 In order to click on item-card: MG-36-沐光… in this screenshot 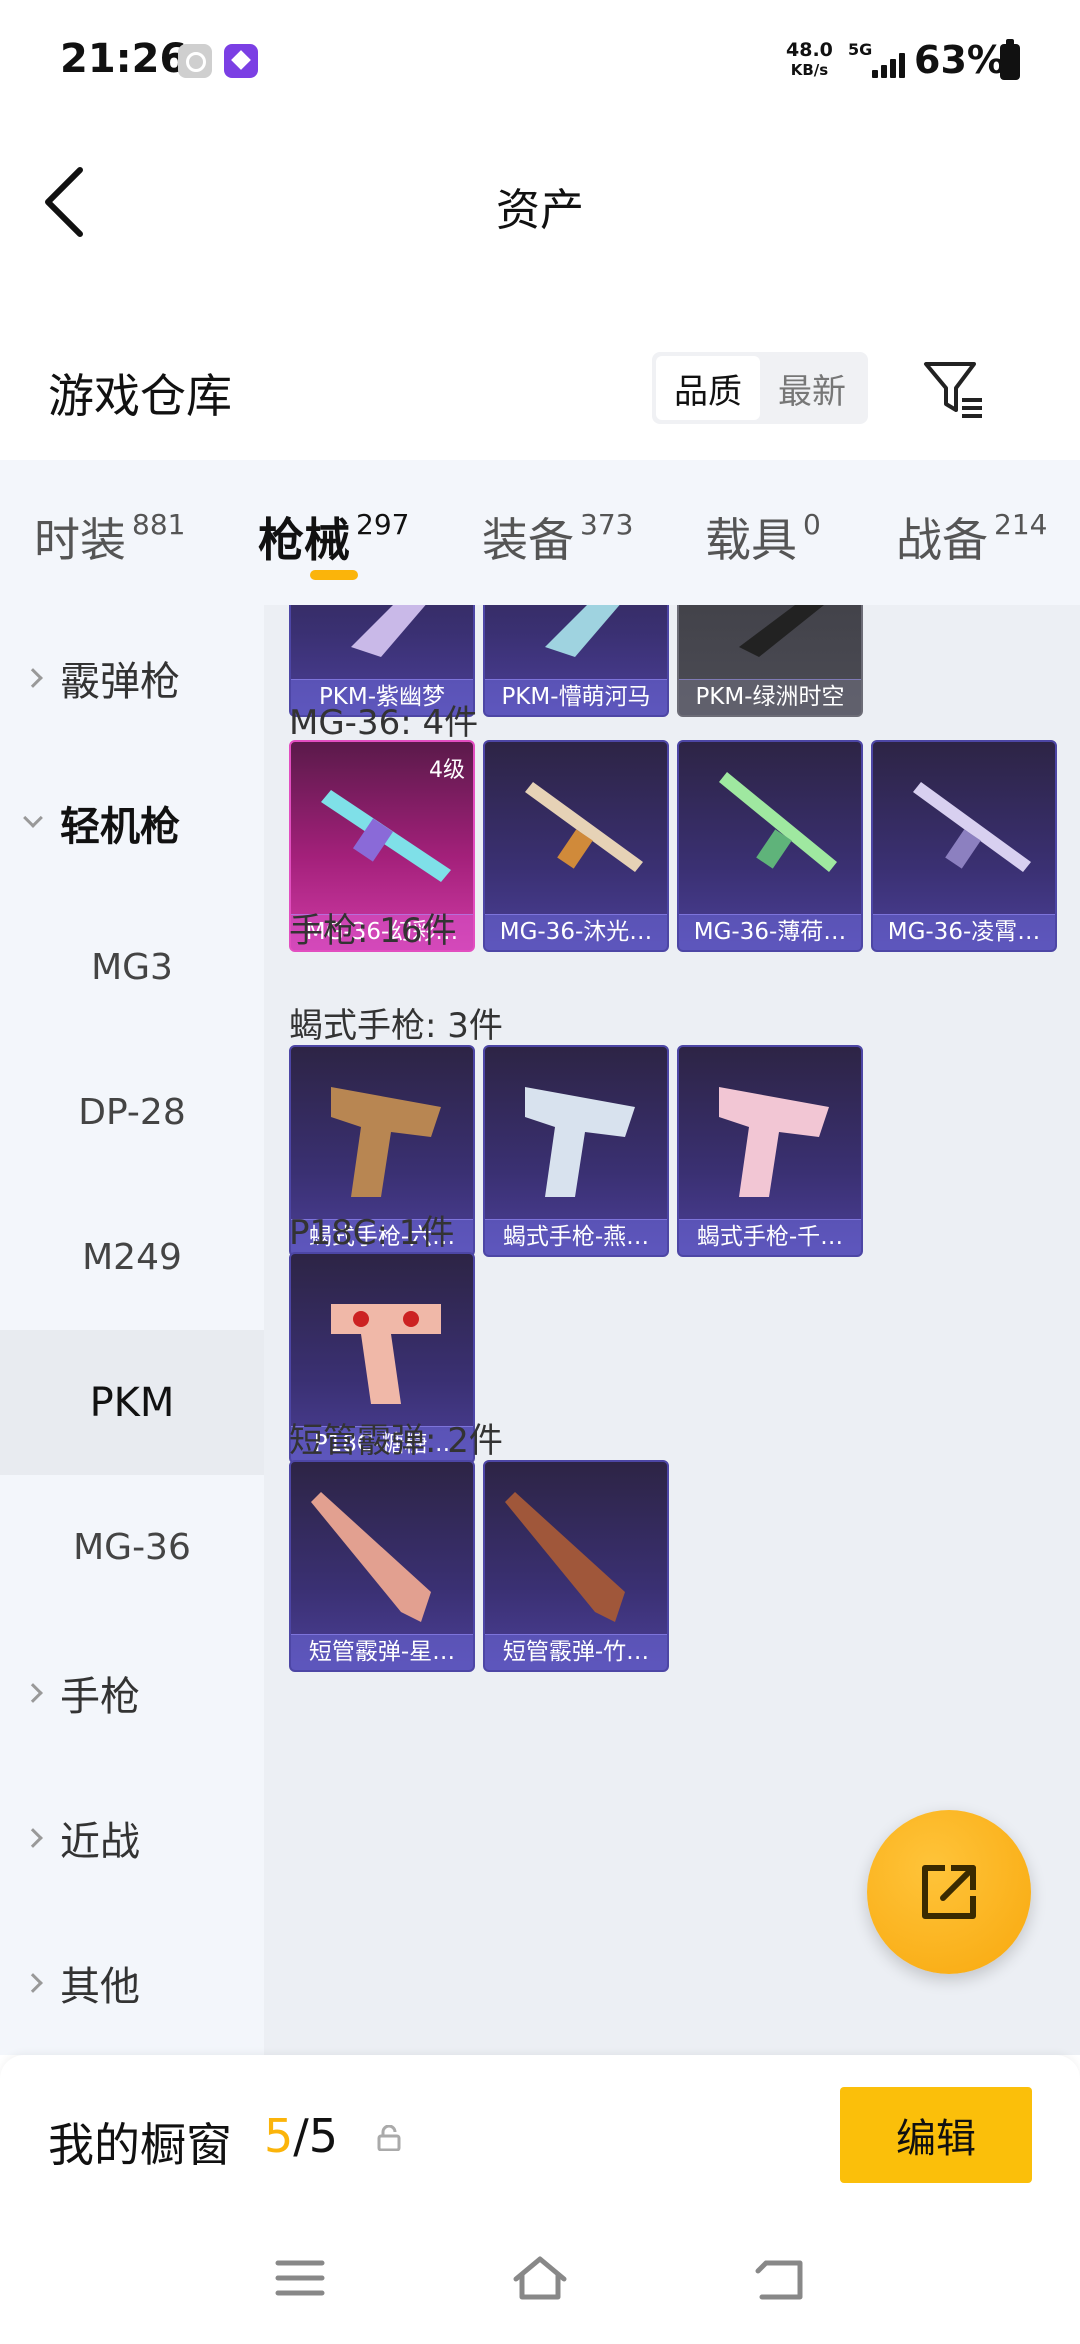, I will do `click(576, 846)`.